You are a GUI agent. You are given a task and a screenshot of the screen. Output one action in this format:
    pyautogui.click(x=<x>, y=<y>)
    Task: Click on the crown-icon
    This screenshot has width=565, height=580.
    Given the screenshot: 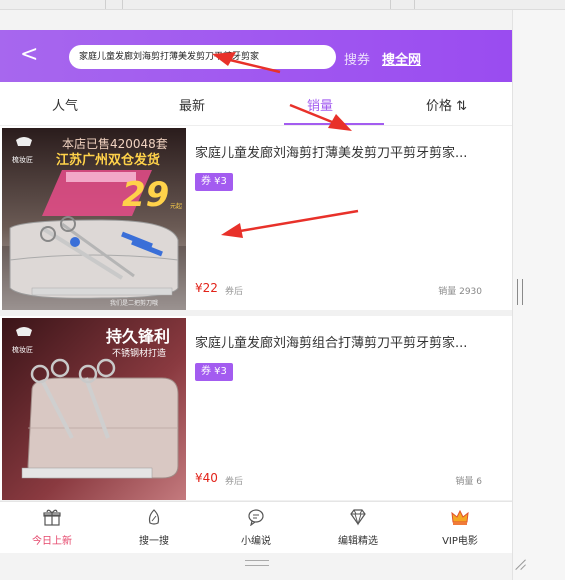 What is the action you would take?
    pyautogui.click(x=460, y=517)
    